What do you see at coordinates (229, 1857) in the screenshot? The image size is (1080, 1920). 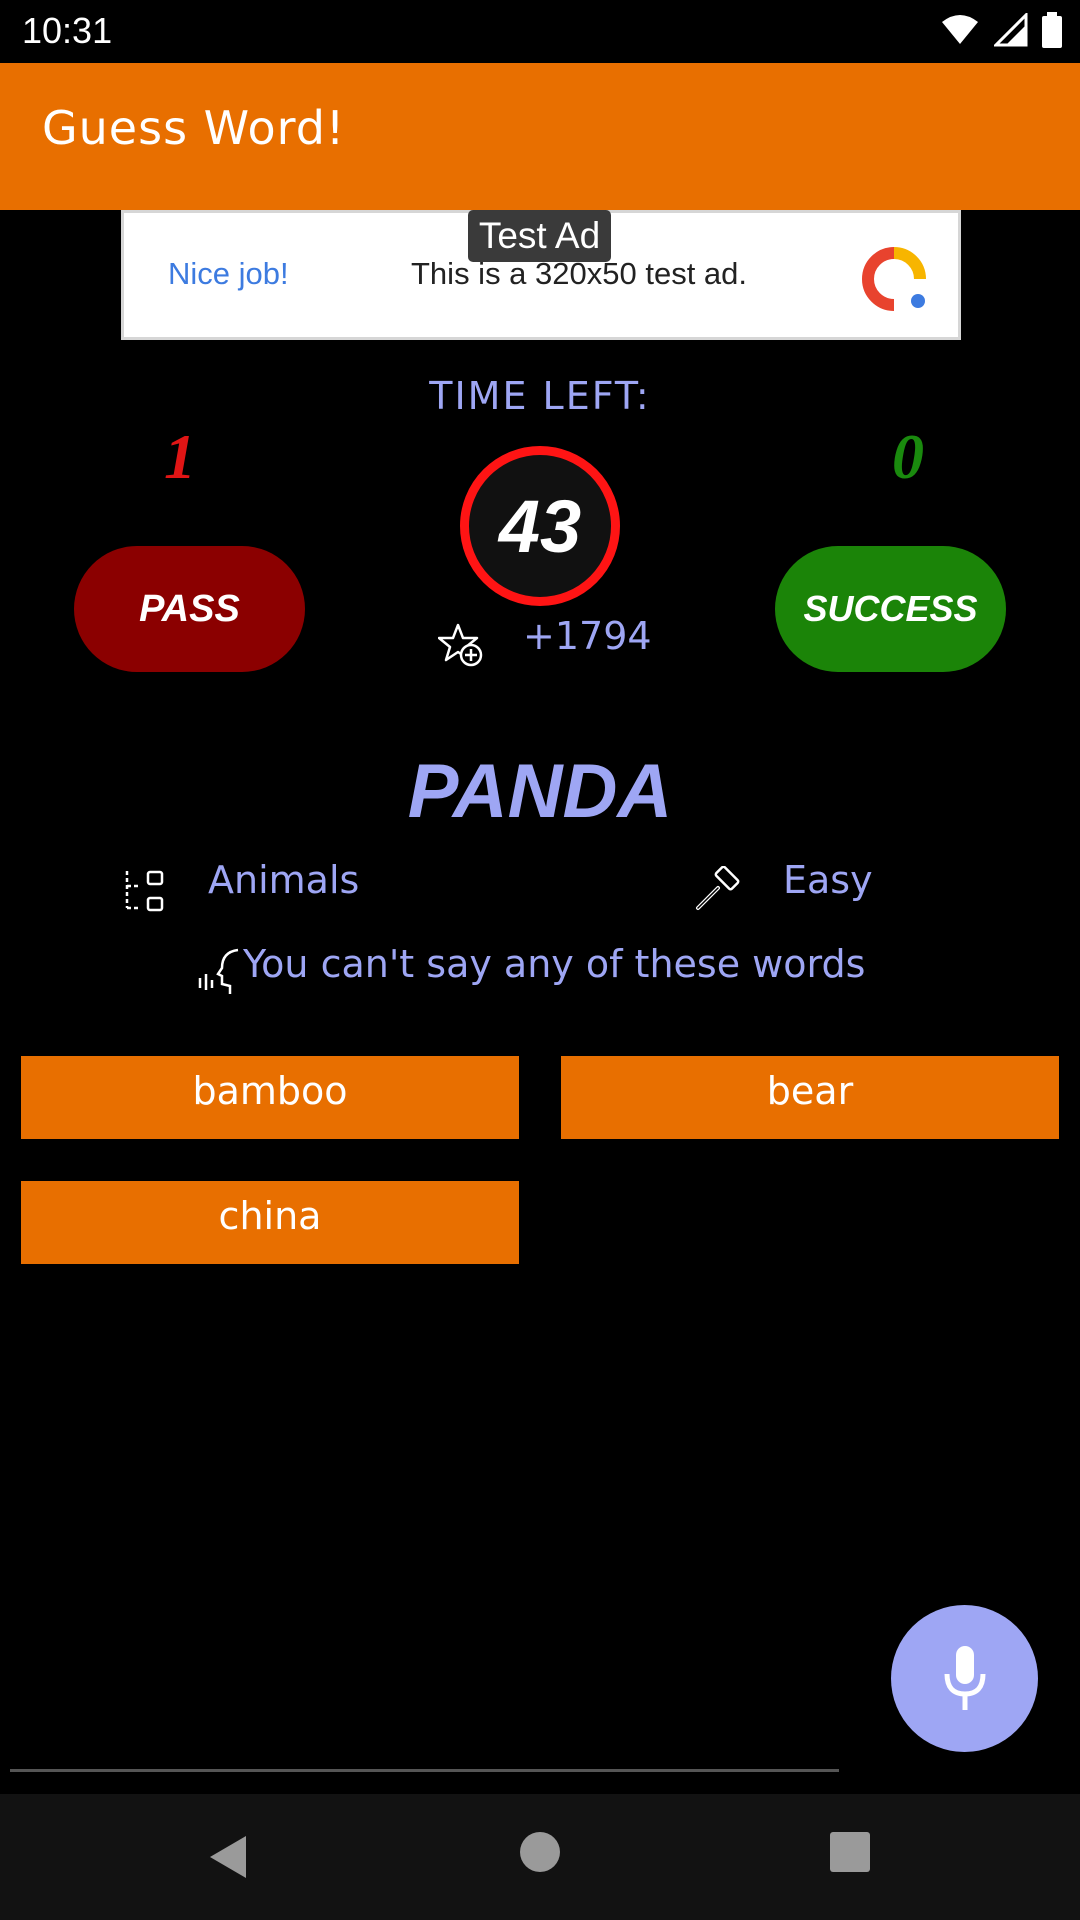 I see `back-icon` at bounding box center [229, 1857].